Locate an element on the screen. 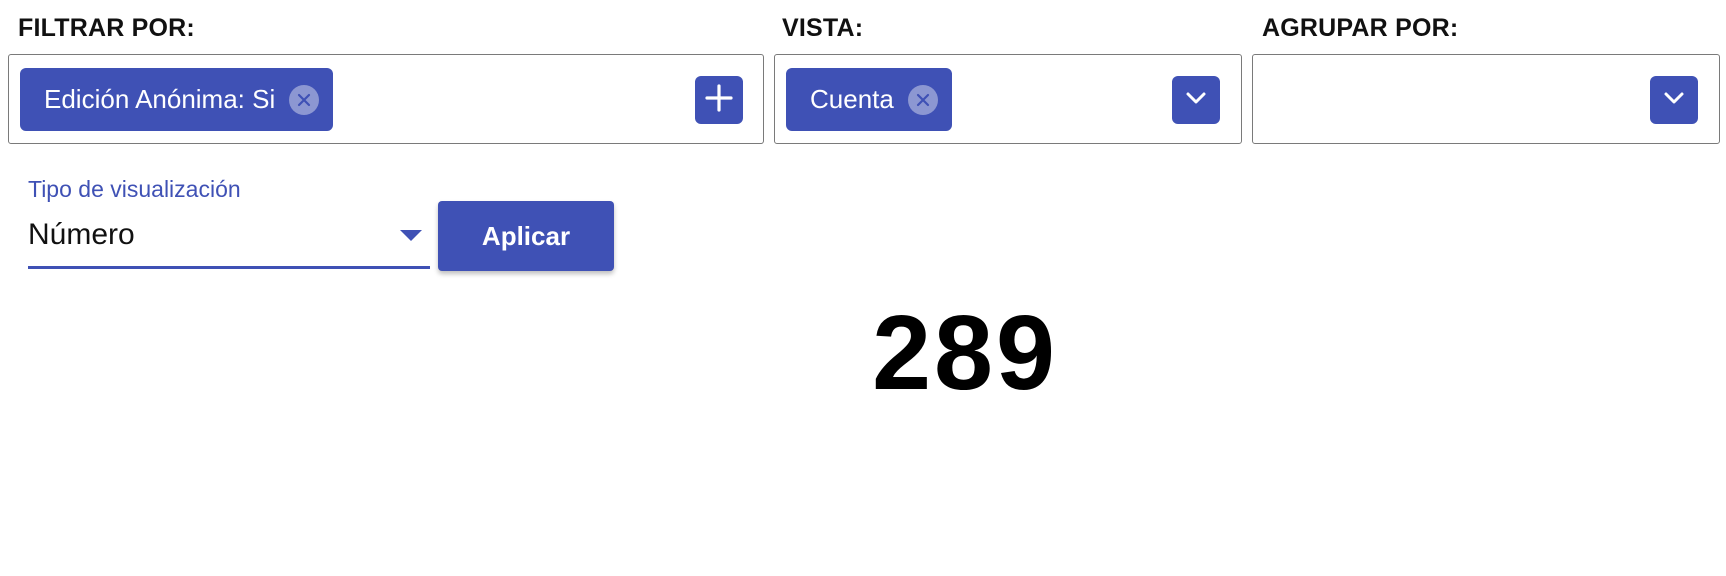 The width and height of the screenshot is (1726, 576). view-box: Cuenta is located at coordinates (1008, 99).